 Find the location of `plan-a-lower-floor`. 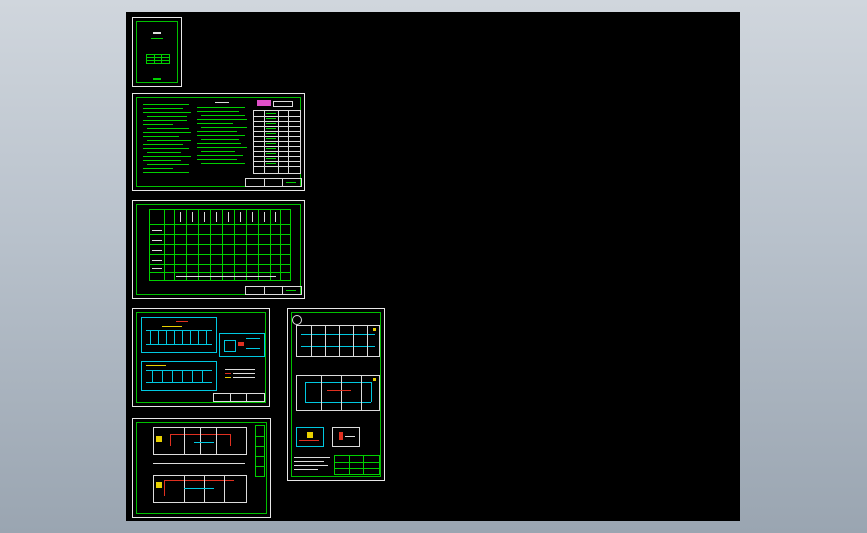

plan-a-lower-floor is located at coordinates (200, 489).